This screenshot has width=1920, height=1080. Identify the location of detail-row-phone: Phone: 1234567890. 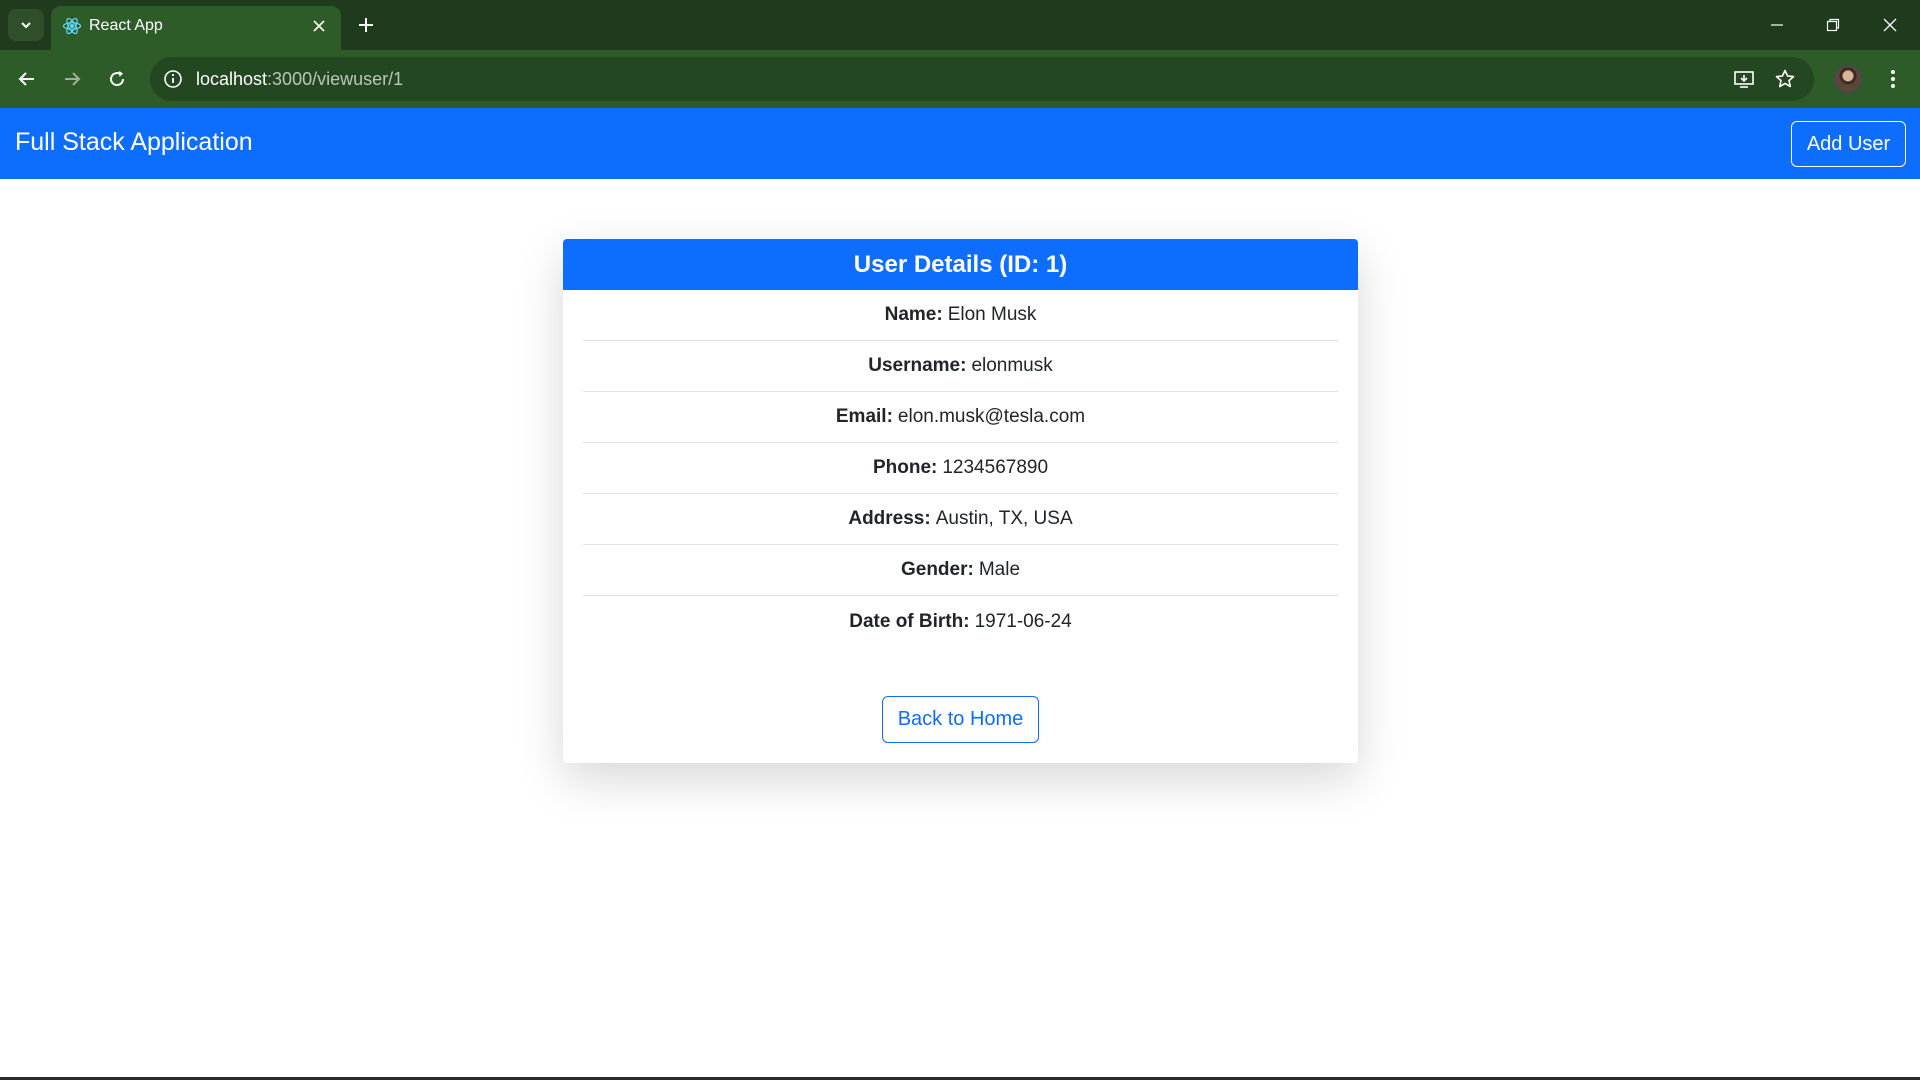
(960, 468).